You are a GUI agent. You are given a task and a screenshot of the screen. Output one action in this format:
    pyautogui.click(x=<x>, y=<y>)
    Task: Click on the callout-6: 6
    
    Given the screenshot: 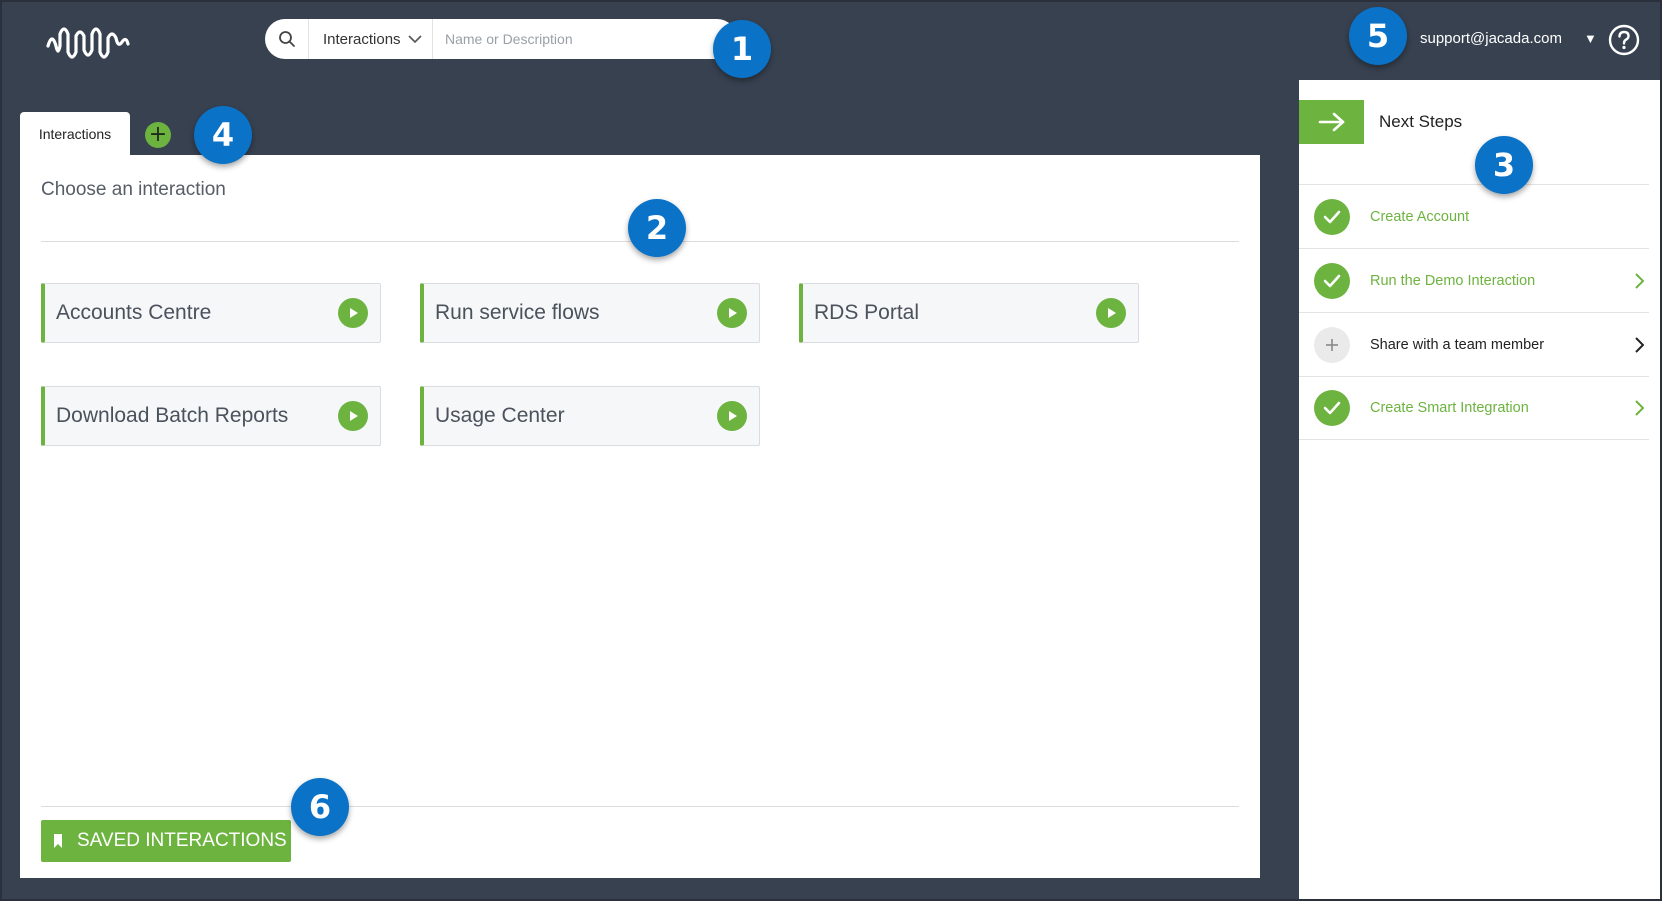 What is the action you would take?
    pyautogui.click(x=320, y=807)
    